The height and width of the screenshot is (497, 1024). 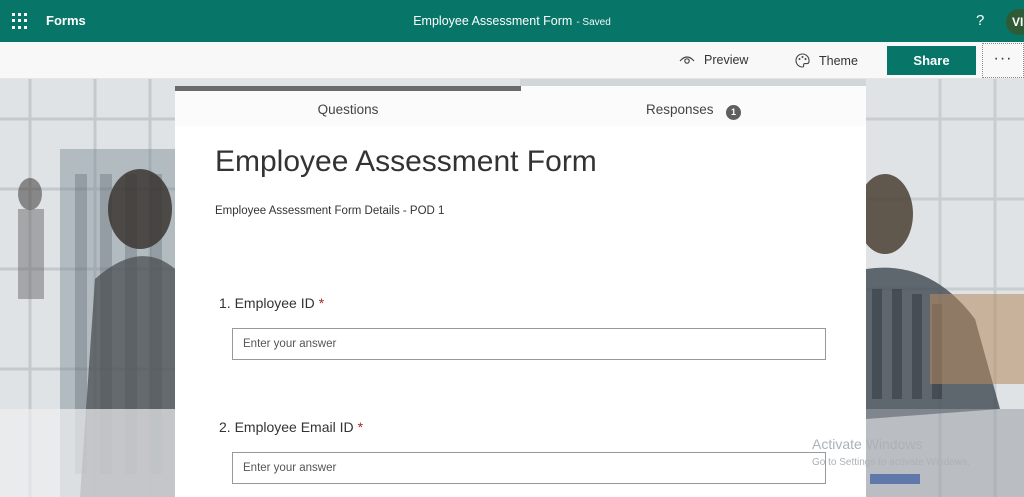 I want to click on employee-id-input: Enter your answer, so click(x=529, y=344).